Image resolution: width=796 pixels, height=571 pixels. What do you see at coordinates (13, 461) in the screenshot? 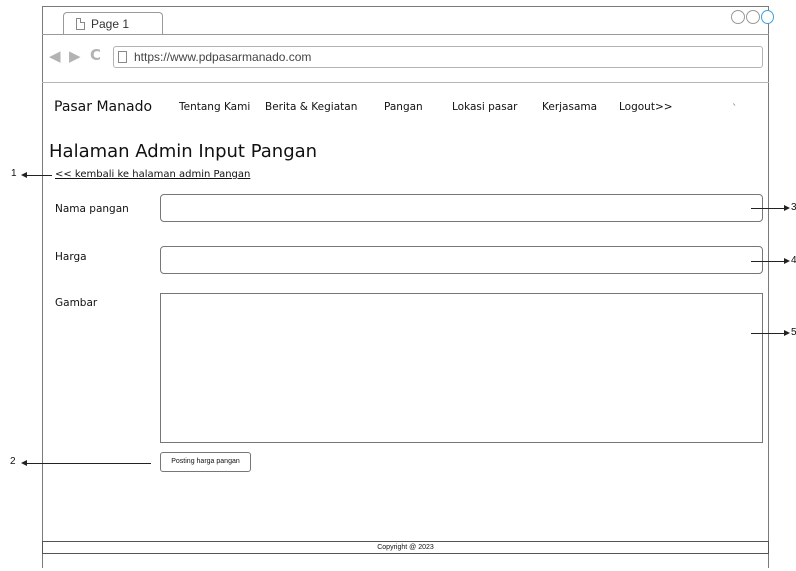
I see `annotation-2-label: 2` at bounding box center [13, 461].